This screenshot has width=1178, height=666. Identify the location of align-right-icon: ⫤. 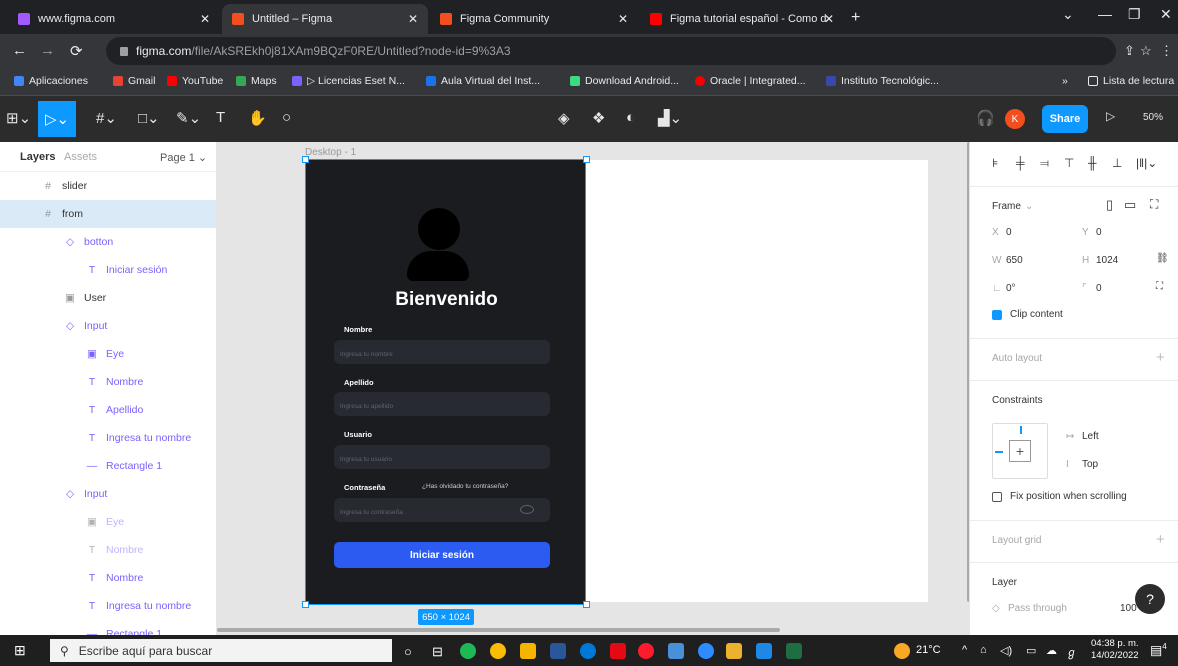
(1044, 163).